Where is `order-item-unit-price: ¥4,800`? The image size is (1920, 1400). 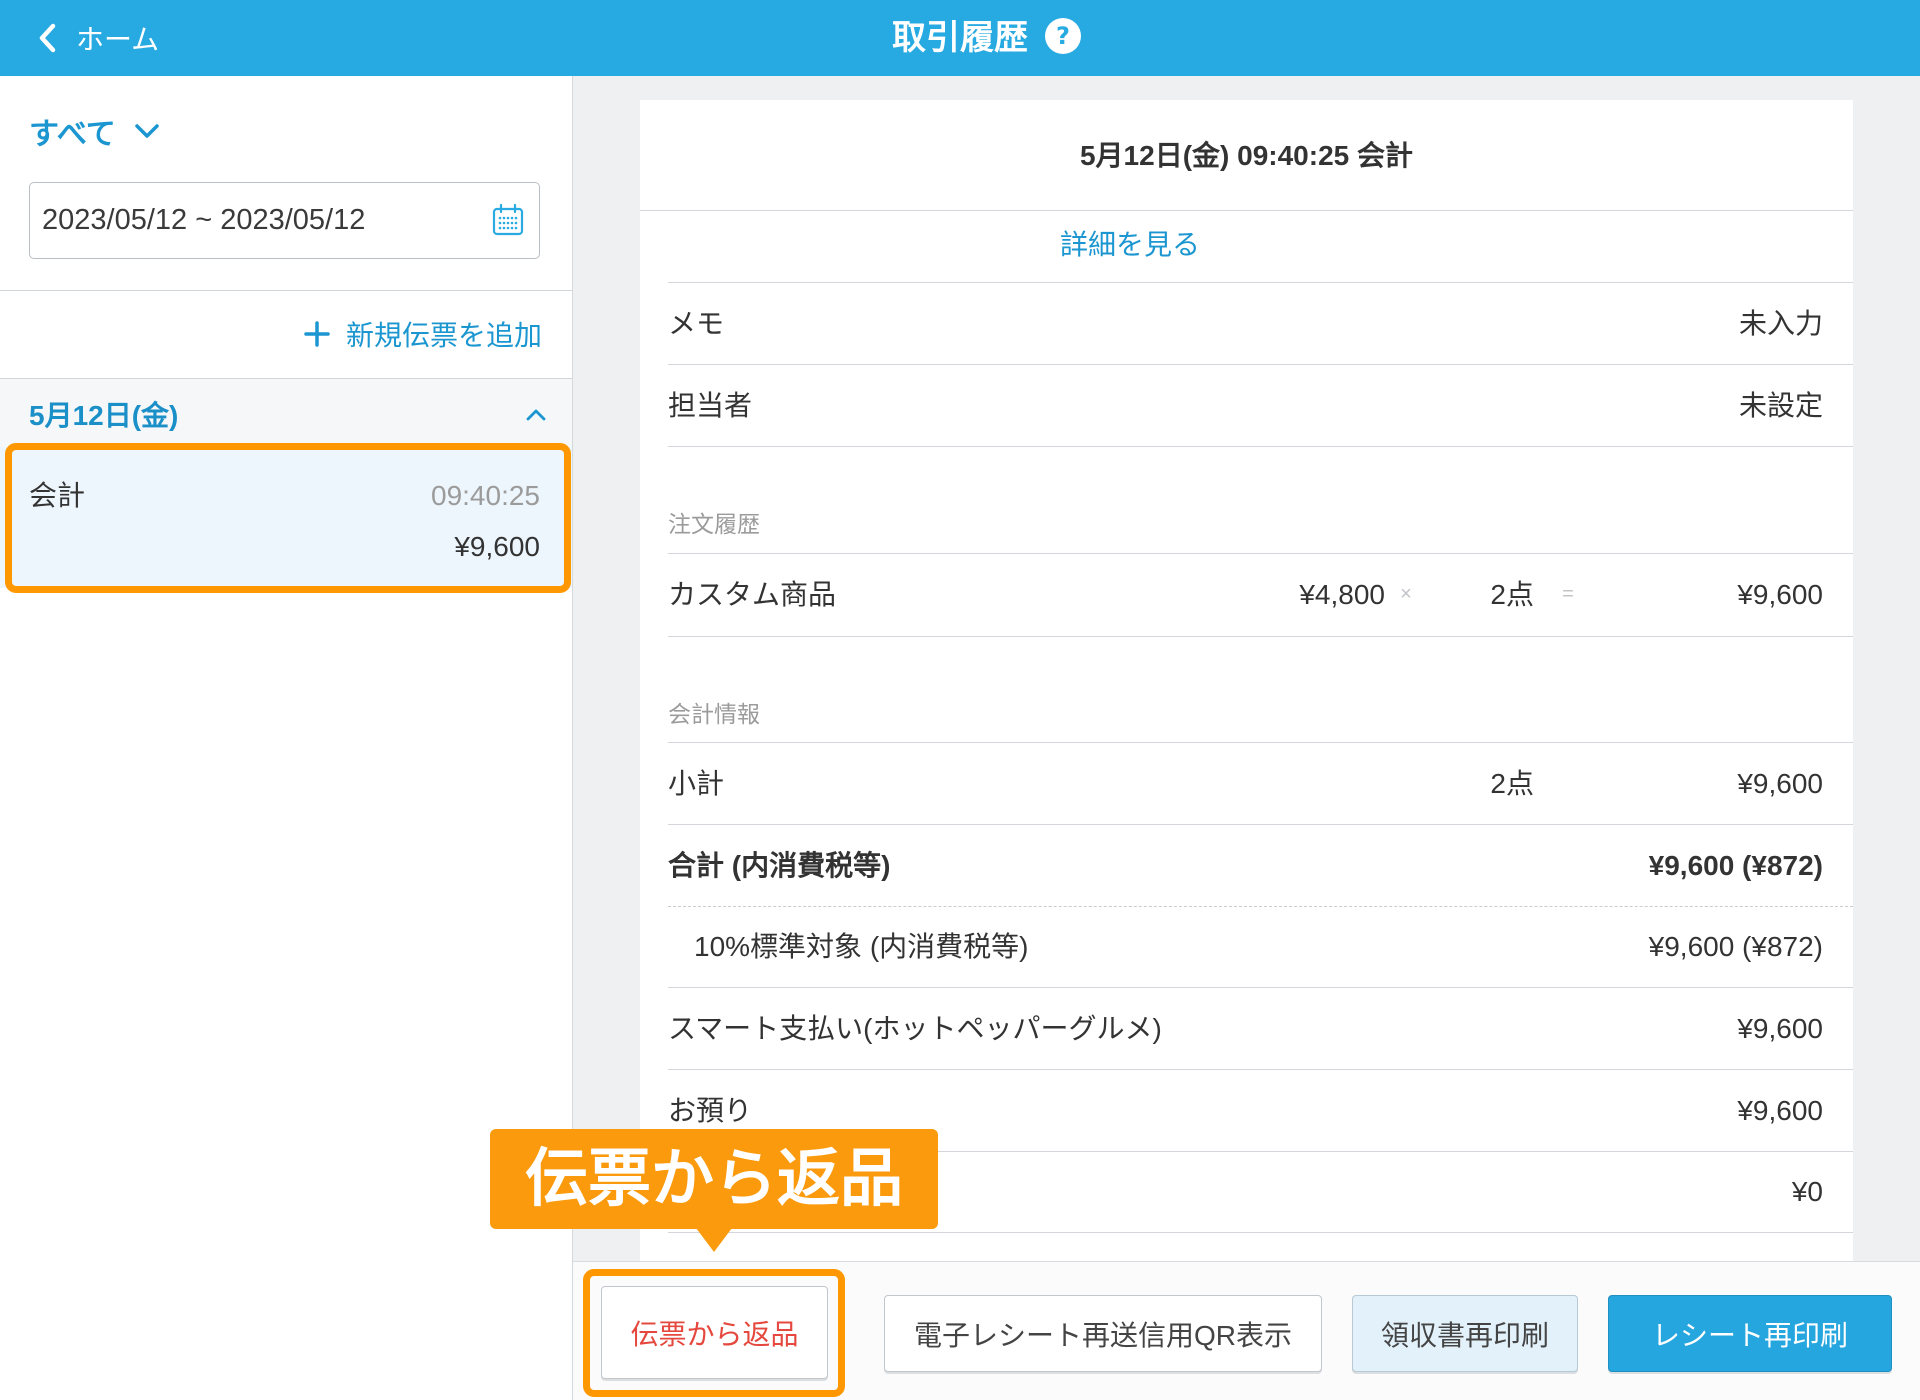 order-item-unit-price: ¥4,800 is located at coordinates (1342, 594).